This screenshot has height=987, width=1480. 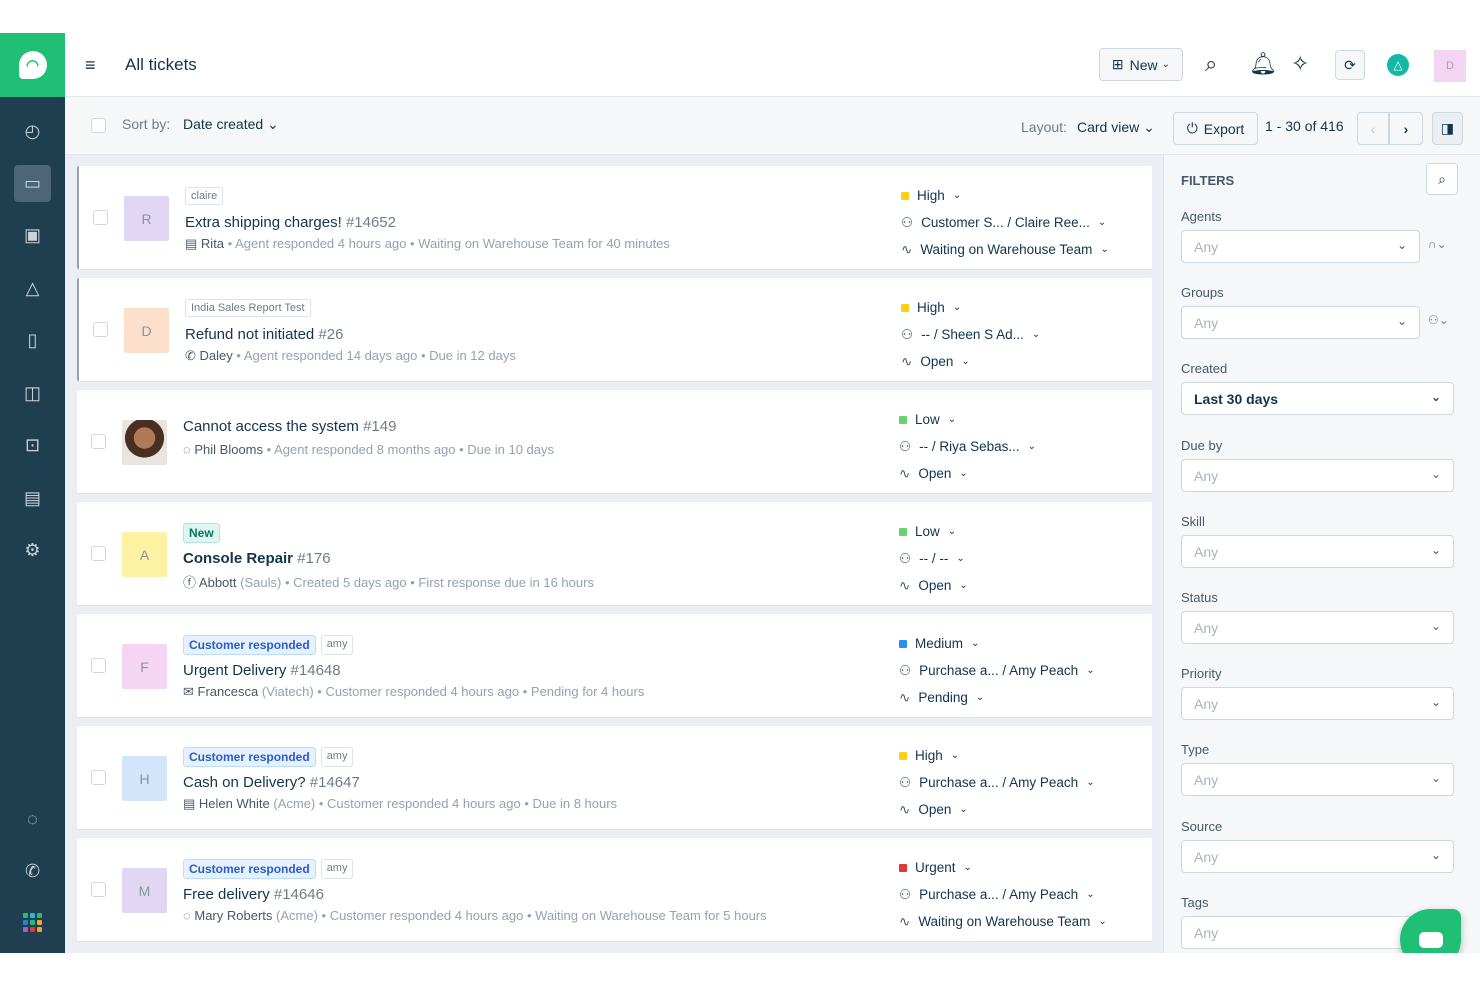 I want to click on sort-dropdown: Date created ⌄, so click(x=231, y=124).